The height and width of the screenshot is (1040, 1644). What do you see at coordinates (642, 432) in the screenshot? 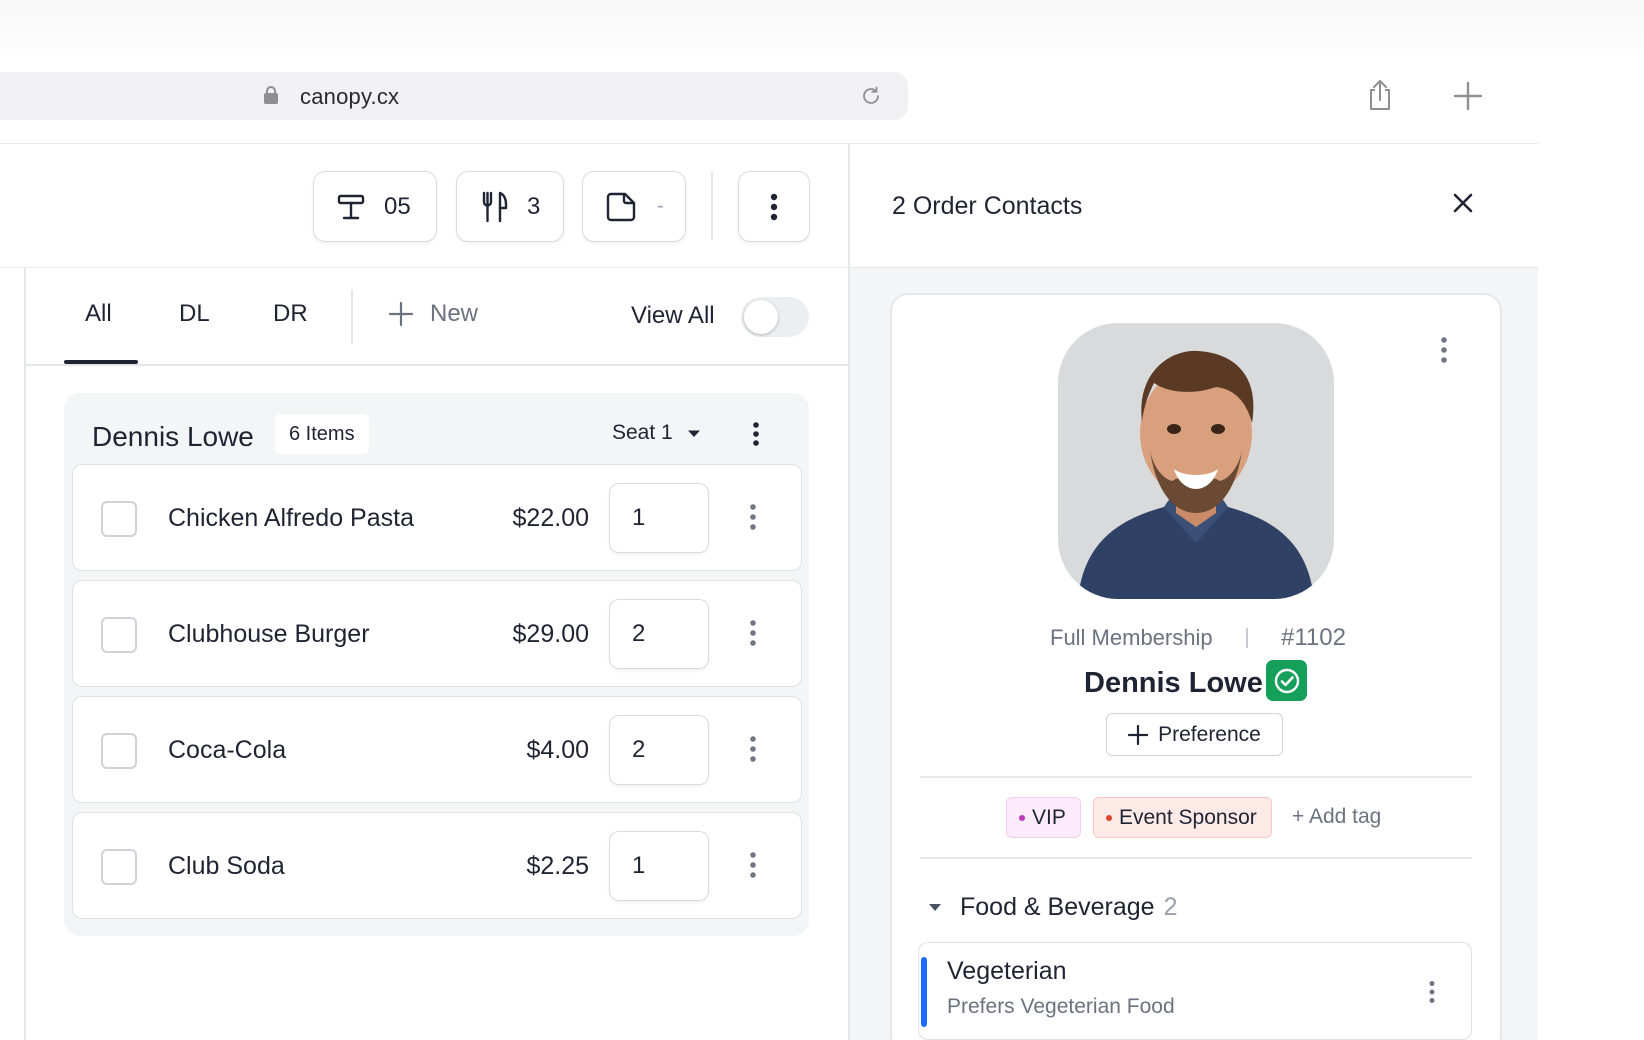
I see `seat-value: Seat 1` at bounding box center [642, 432].